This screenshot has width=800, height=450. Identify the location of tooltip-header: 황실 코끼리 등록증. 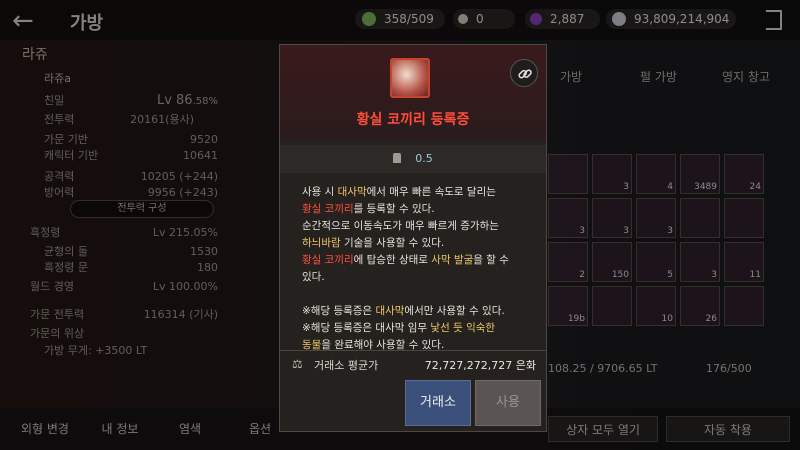
(413, 93).